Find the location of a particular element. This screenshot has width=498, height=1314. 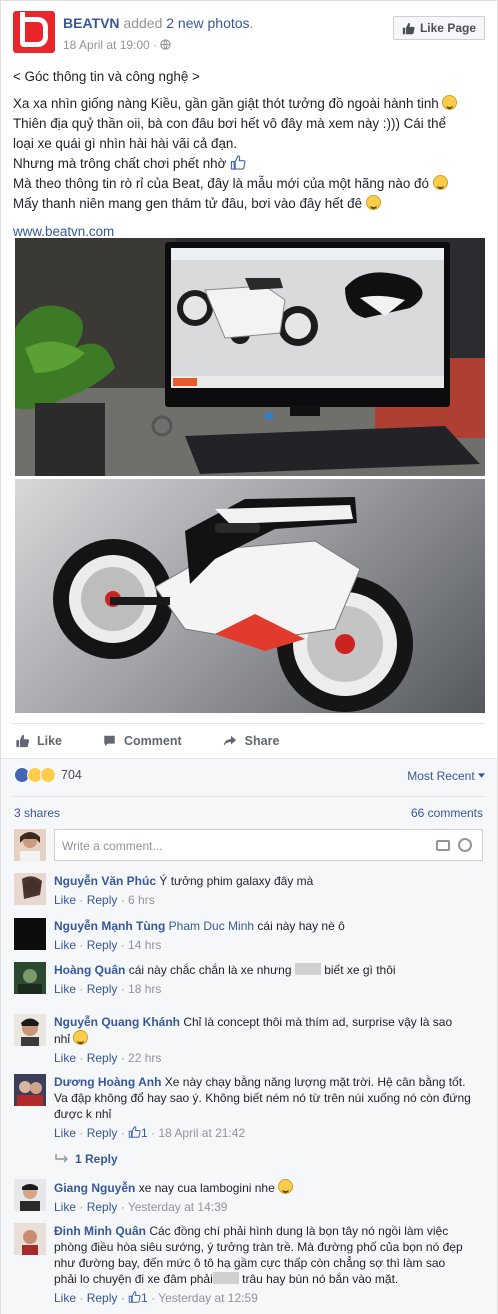

wow-reaction-icon is located at coordinates (48, 775).